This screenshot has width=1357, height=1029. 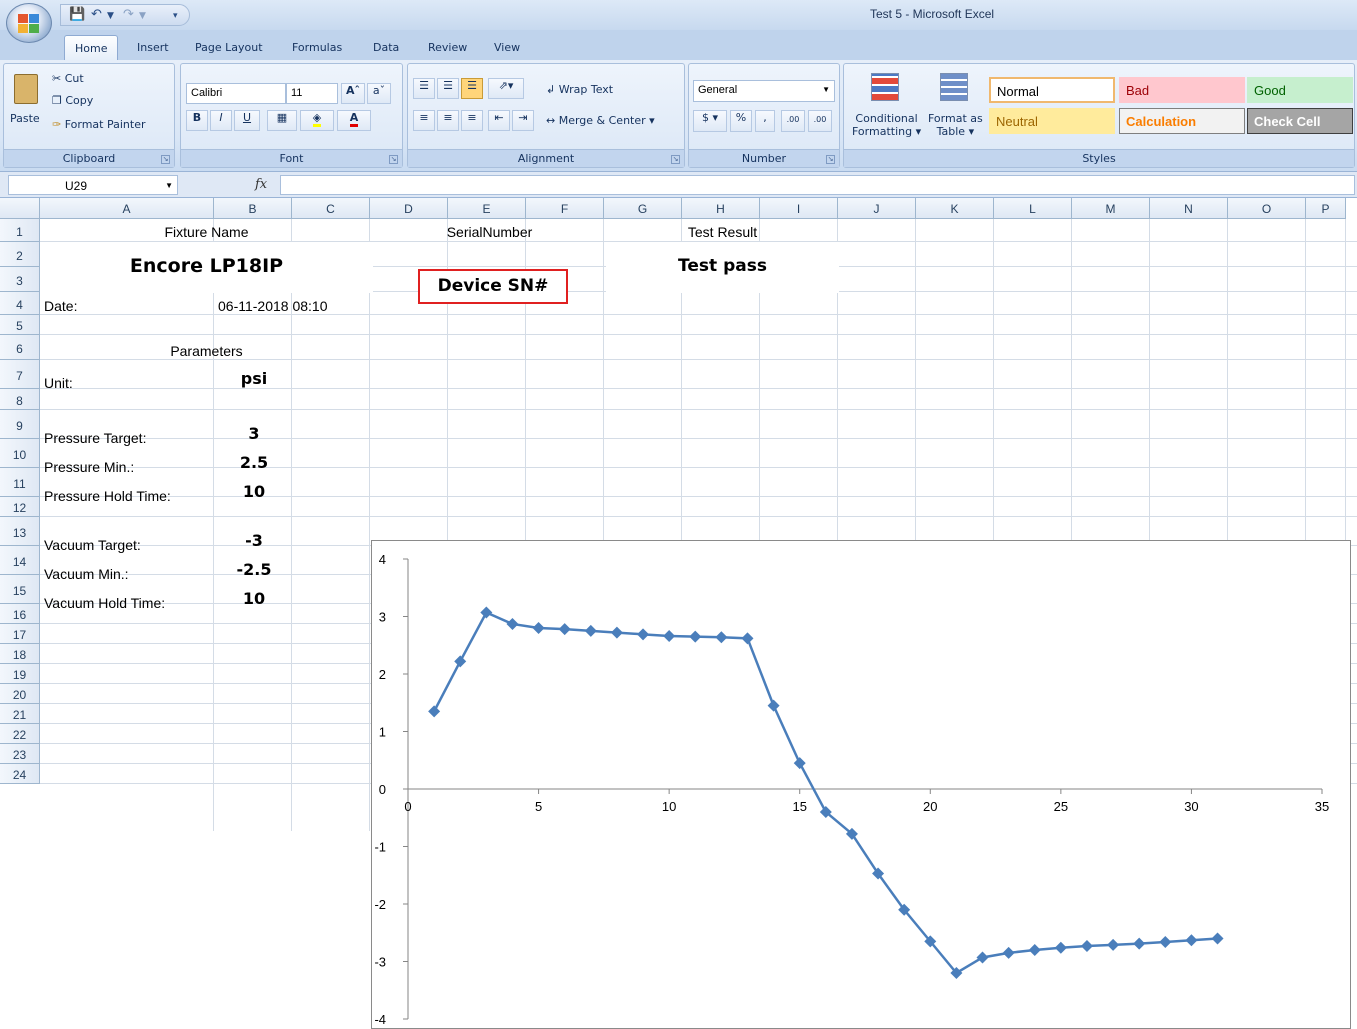 I want to click on cell-style-1: Bad, so click(x=1182, y=90).